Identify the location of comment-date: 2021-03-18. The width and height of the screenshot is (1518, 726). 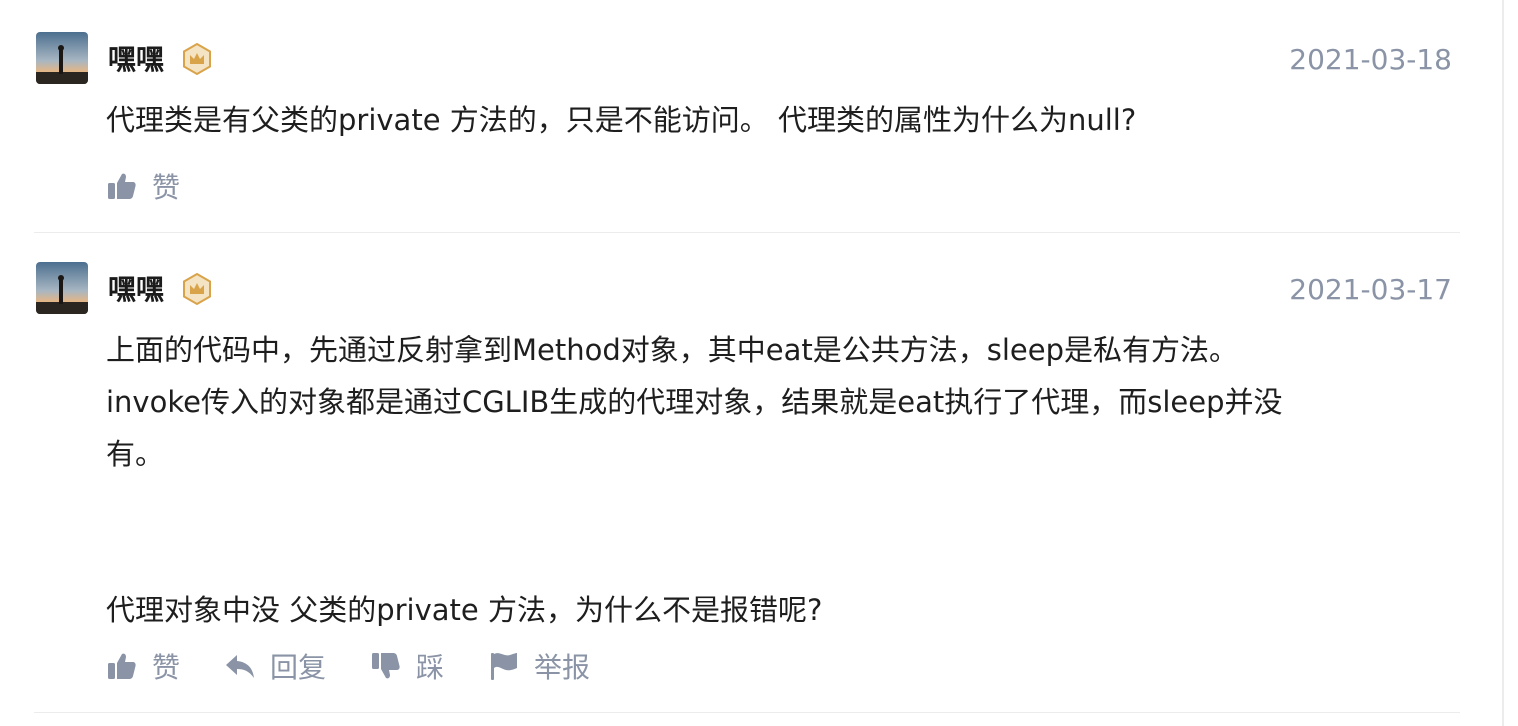
(1370, 59).